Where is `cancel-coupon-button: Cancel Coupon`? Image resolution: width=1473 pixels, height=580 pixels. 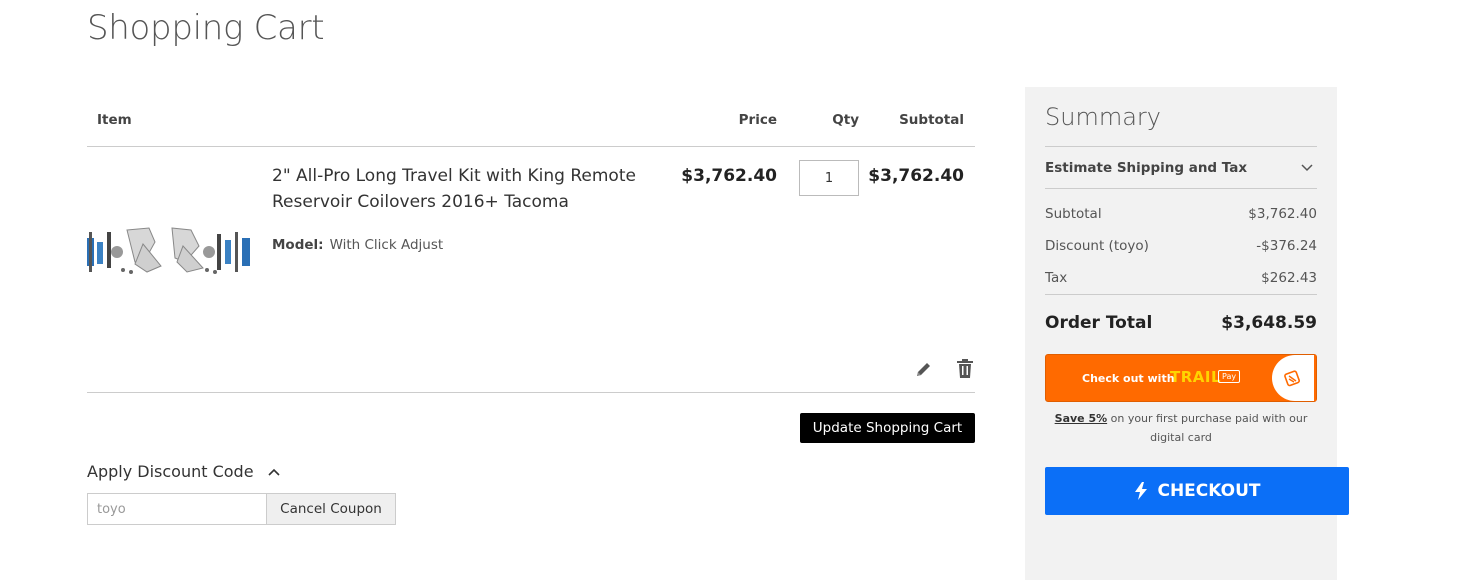 cancel-coupon-button: Cancel Coupon is located at coordinates (331, 509).